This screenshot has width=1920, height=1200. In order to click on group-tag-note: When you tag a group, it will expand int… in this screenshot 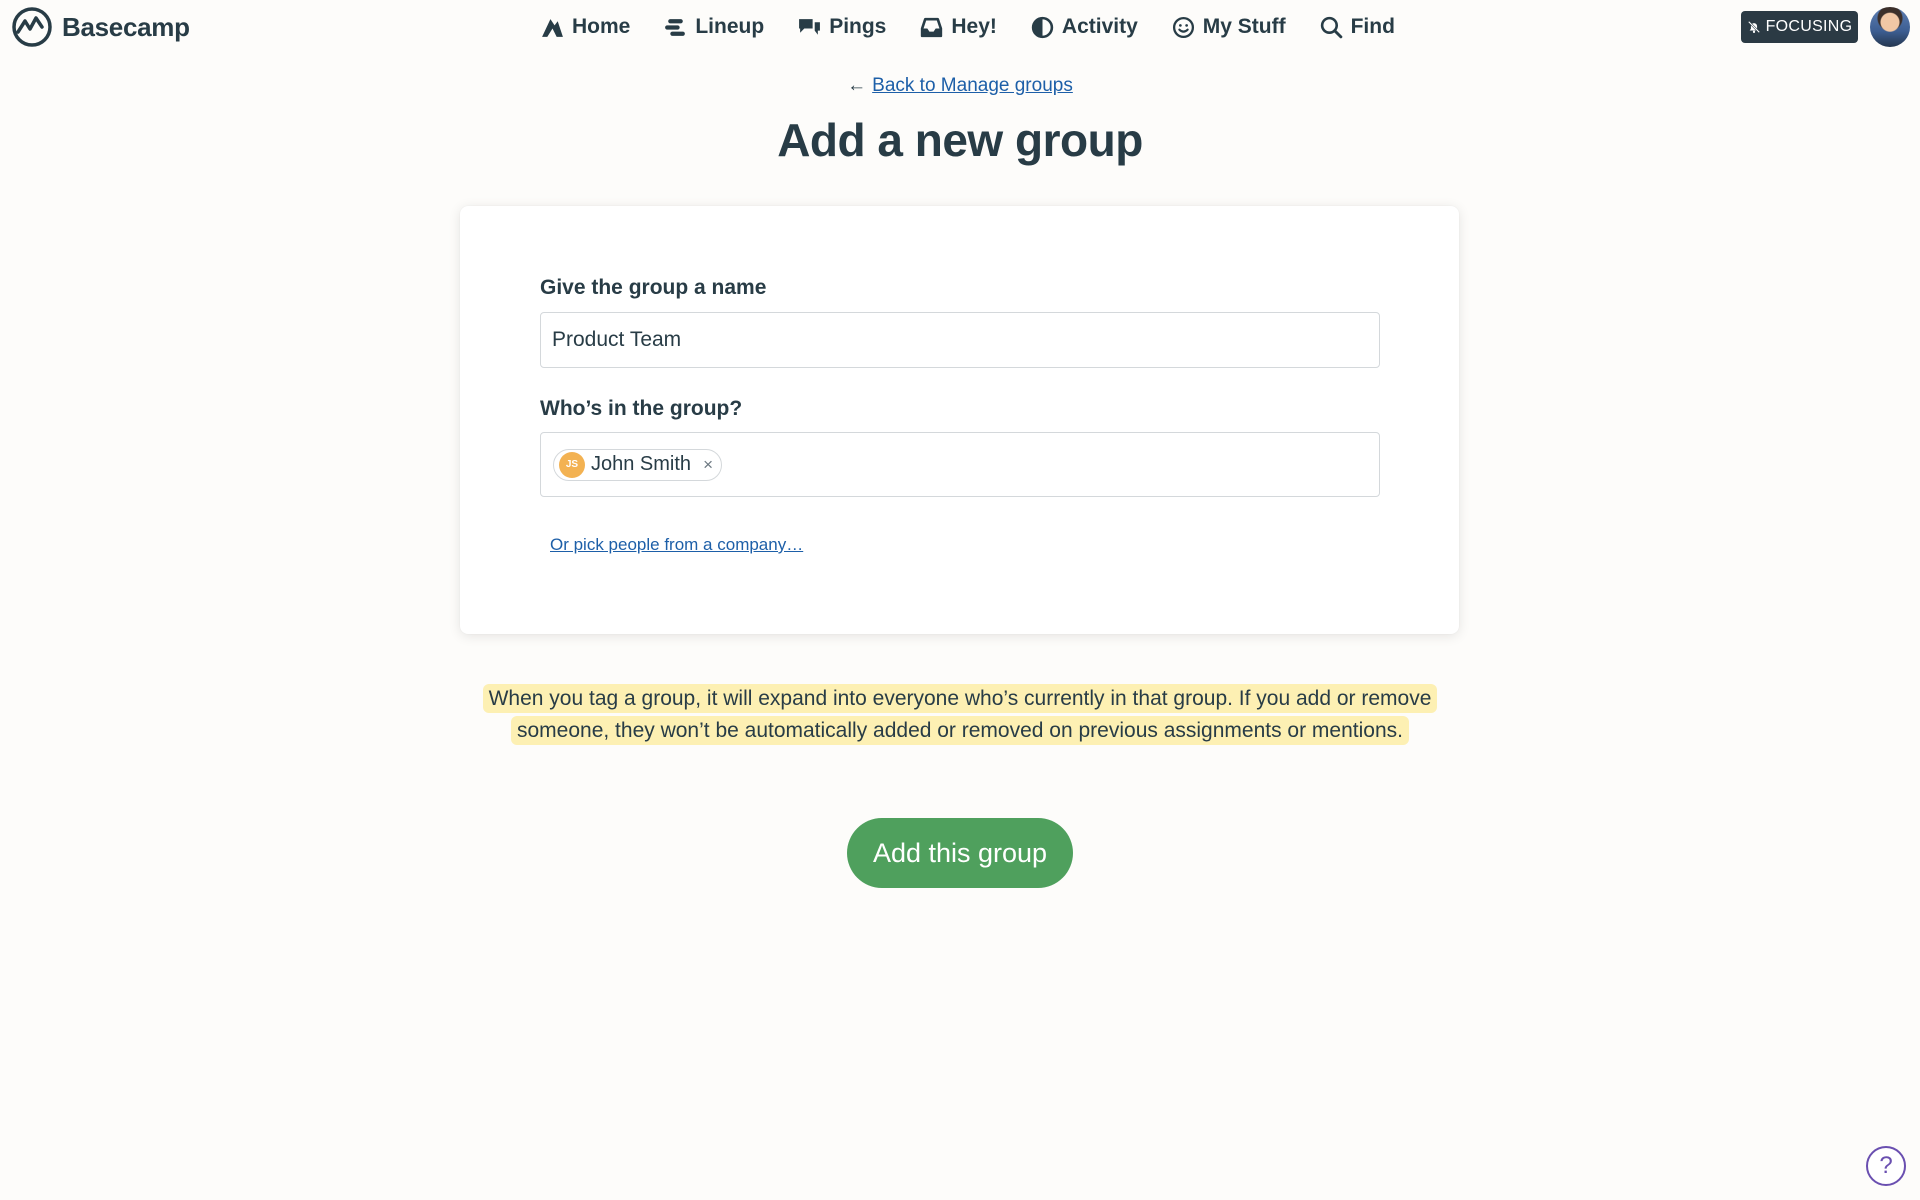, I will do `click(960, 715)`.